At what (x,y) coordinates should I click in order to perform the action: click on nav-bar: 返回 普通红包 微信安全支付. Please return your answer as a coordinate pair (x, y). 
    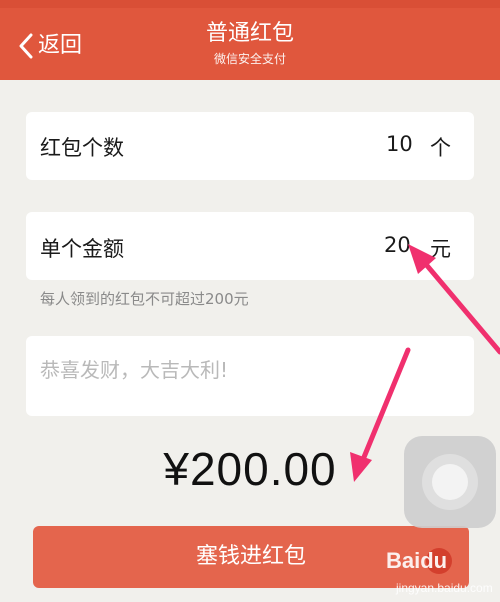
    Looking at the image, I should click on (250, 40).